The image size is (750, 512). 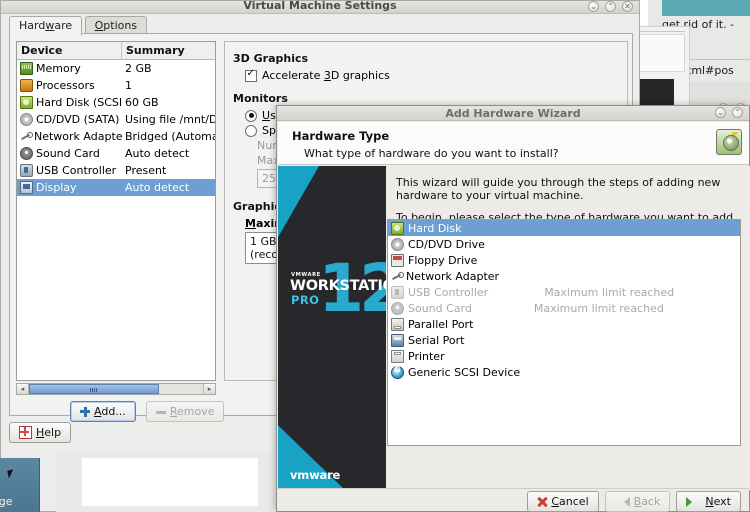 I want to click on list-item-cd-dvd-drive: CD/DVD Drive, so click(x=564, y=244).